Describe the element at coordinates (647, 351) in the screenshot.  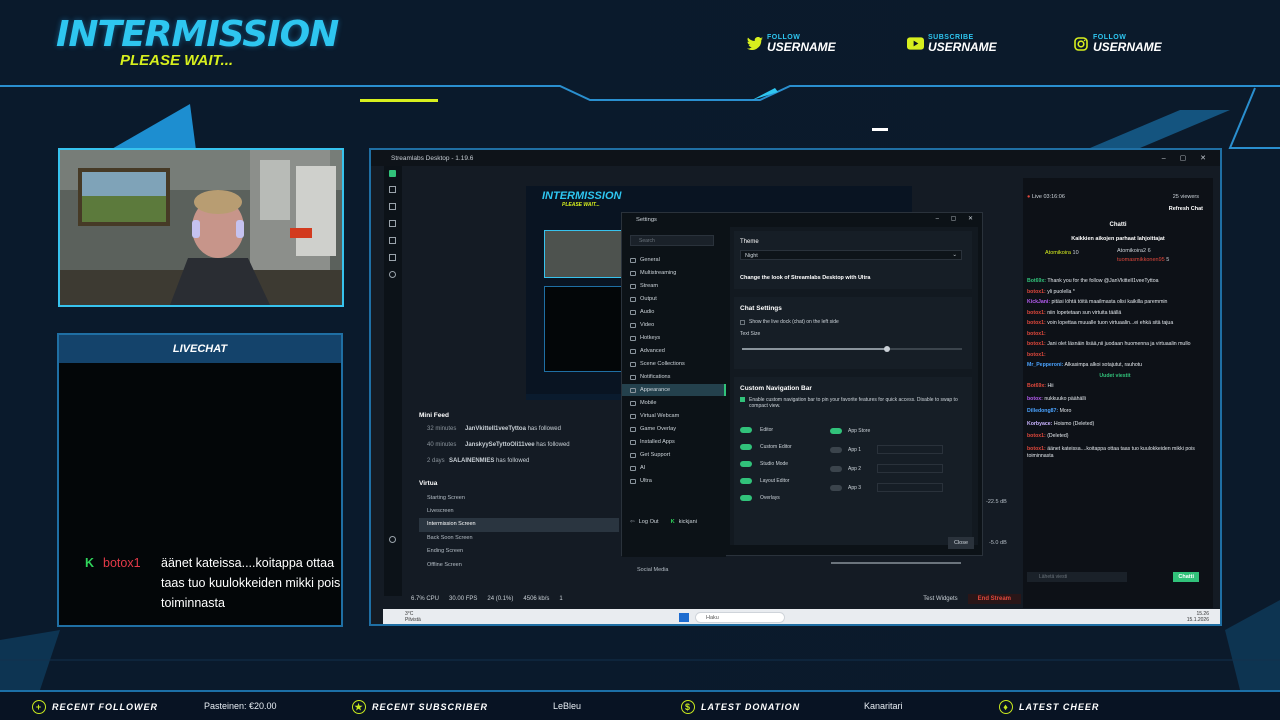
I see `settings-nav-advanced: Advanced` at that location.